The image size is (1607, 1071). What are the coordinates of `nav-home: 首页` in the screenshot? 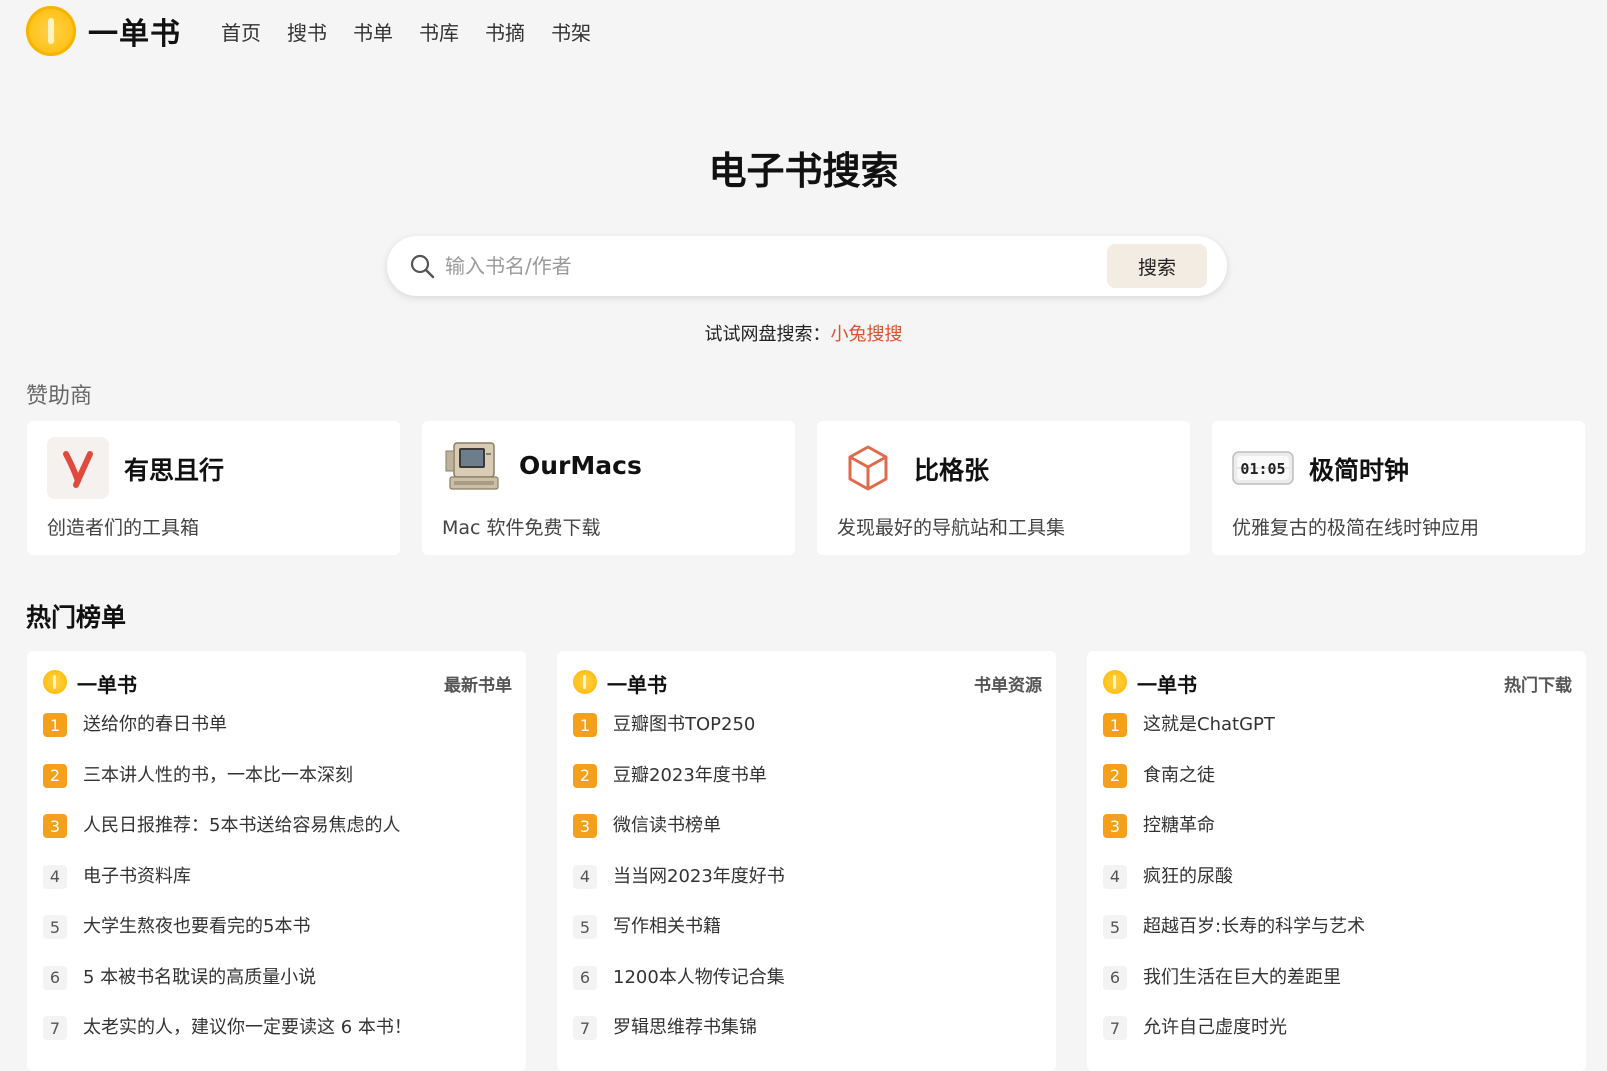 It's located at (241, 31).